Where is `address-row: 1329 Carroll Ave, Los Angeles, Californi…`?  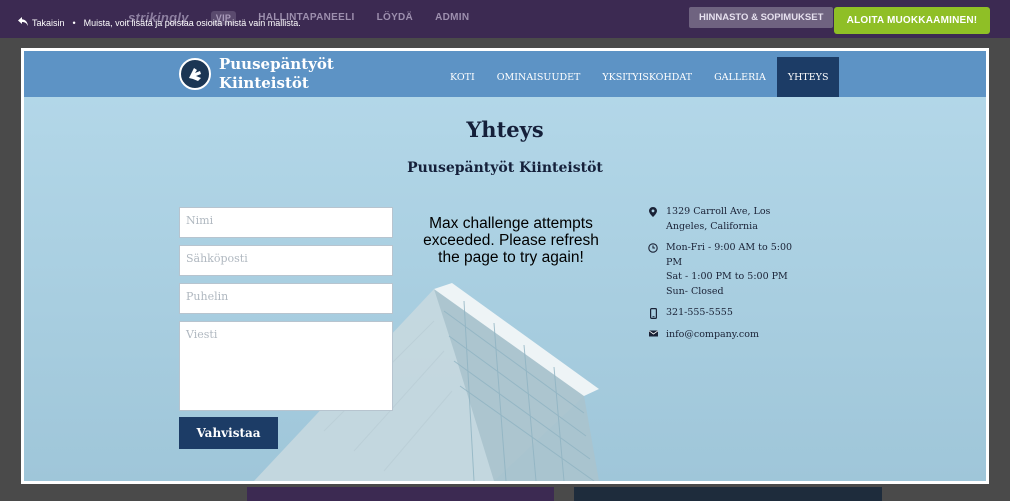 address-row: 1329 Carroll Ave, Los Angeles, Californi… is located at coordinates (728, 219).